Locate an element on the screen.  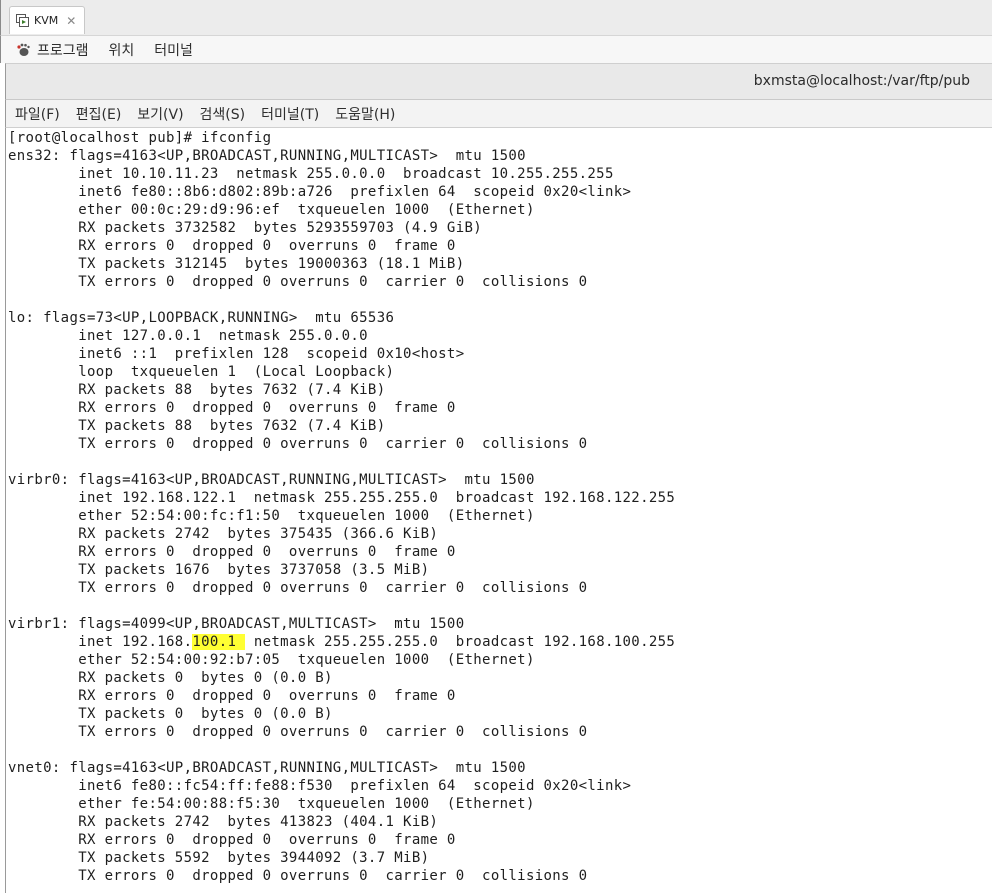
vm-window-icon is located at coordinates (22, 20).